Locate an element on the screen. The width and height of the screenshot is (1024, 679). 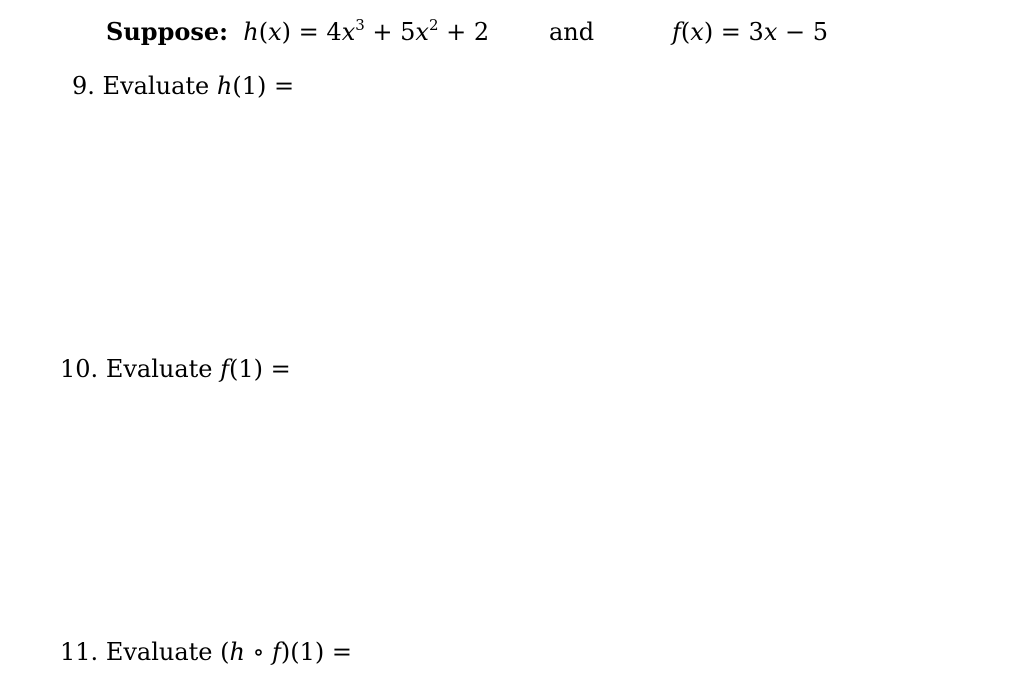
question-expression: h(1) = is located at coordinates (255, 86).